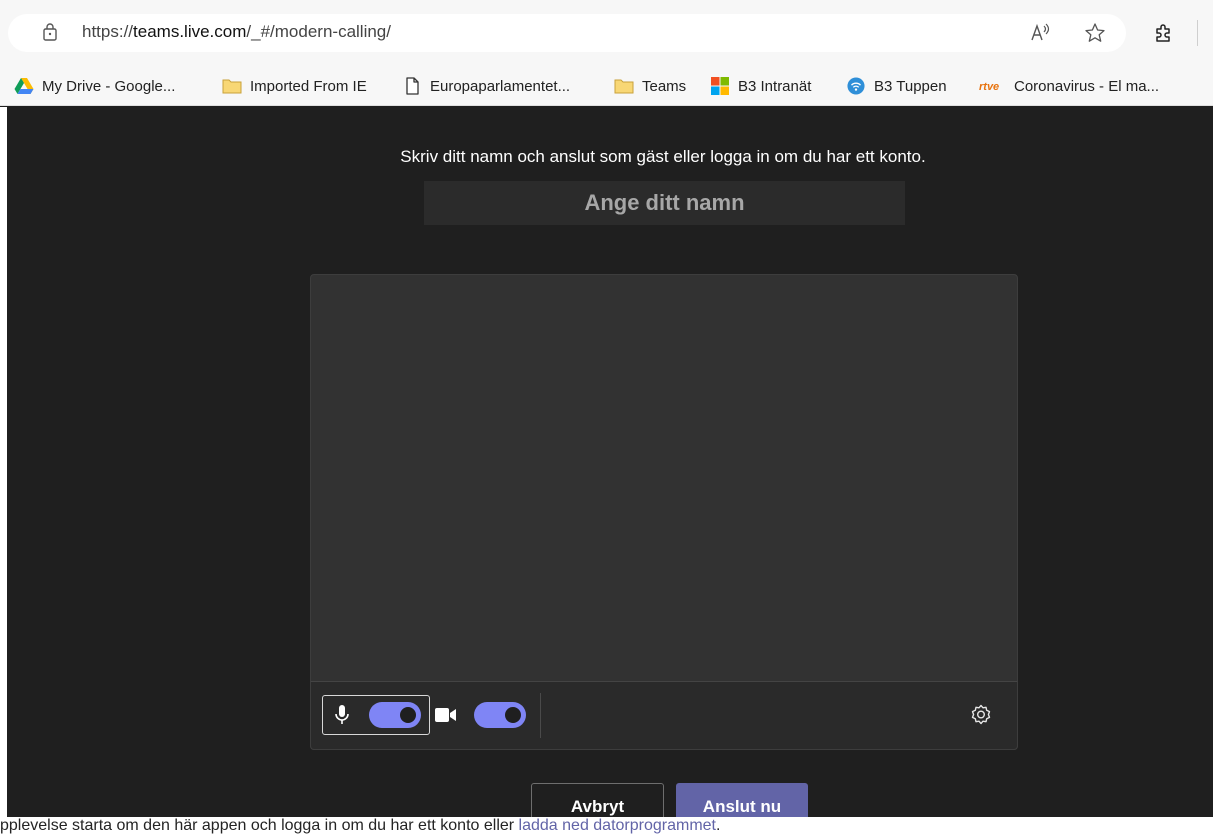  Describe the element at coordinates (540, 715) in the screenshot. I see `controls-divider` at that location.